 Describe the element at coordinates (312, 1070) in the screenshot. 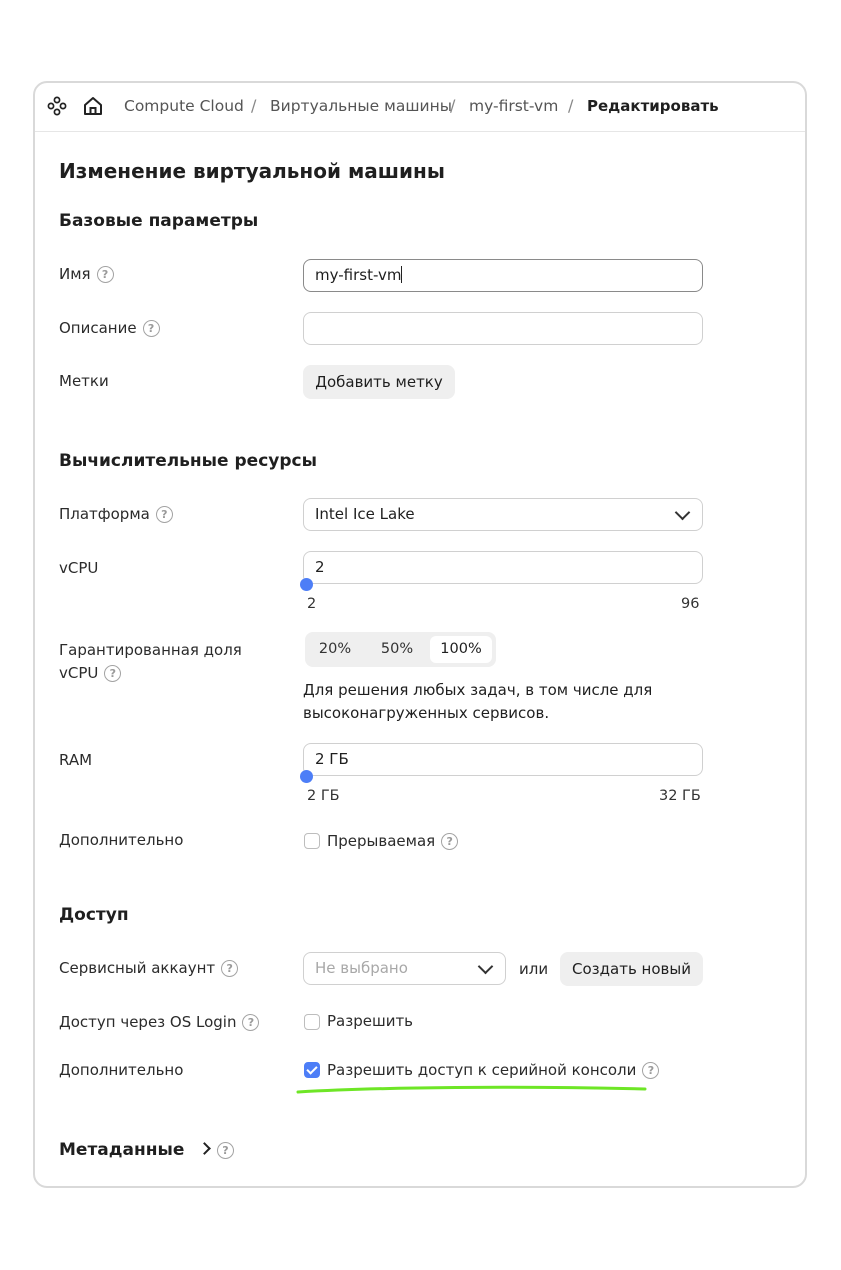

I see `serial-console-checkbox` at that location.